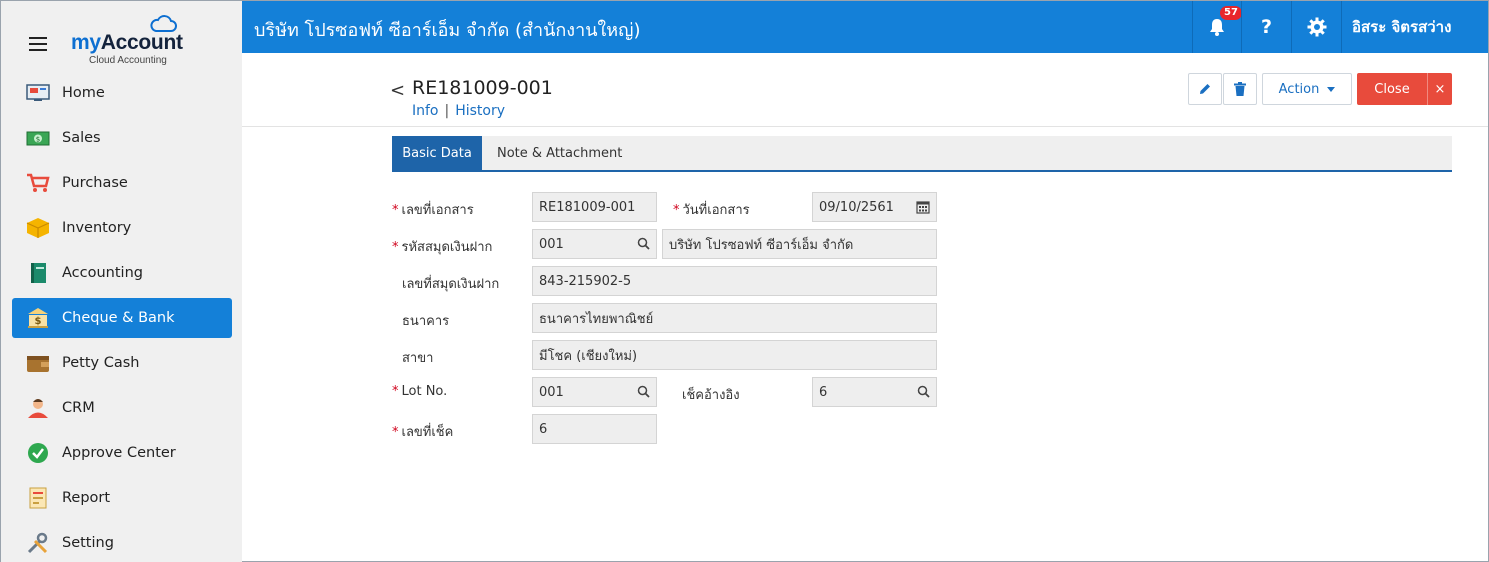  Describe the element at coordinates (427, 432) in the screenshot. I see `cheque-no-label-text: เลขที่เช็ค` at that location.